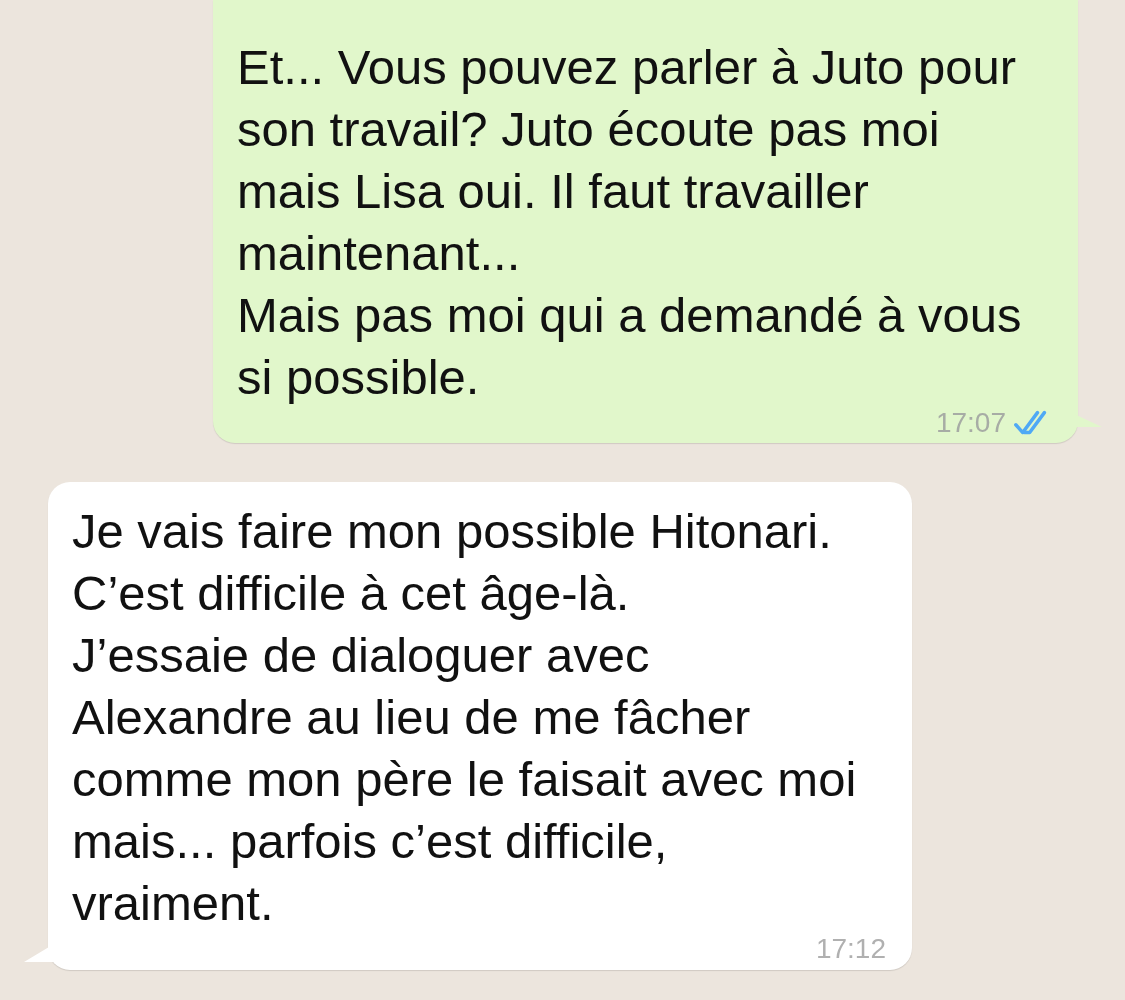 Image resolution: width=1125 pixels, height=1000 pixels. I want to click on message-time: 17:12, so click(850, 949).